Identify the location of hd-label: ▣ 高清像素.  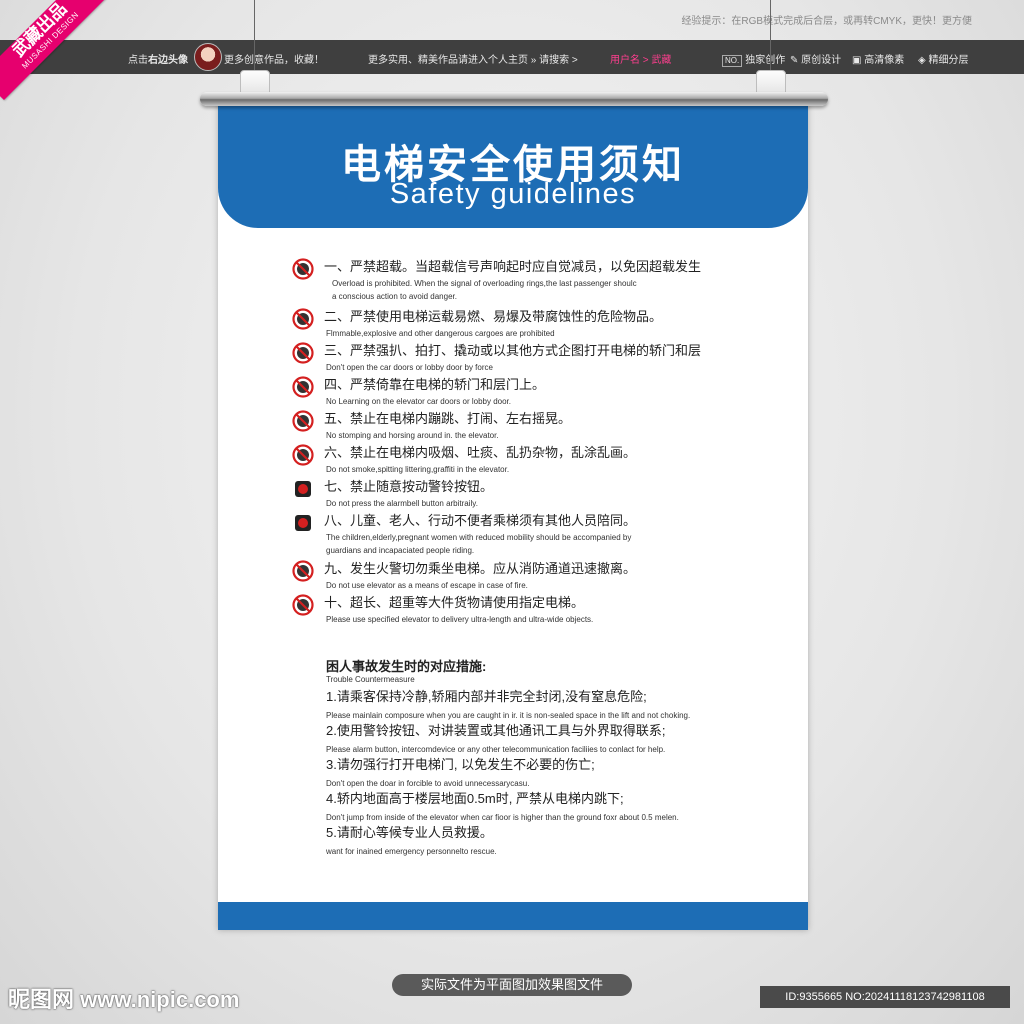
(878, 60).